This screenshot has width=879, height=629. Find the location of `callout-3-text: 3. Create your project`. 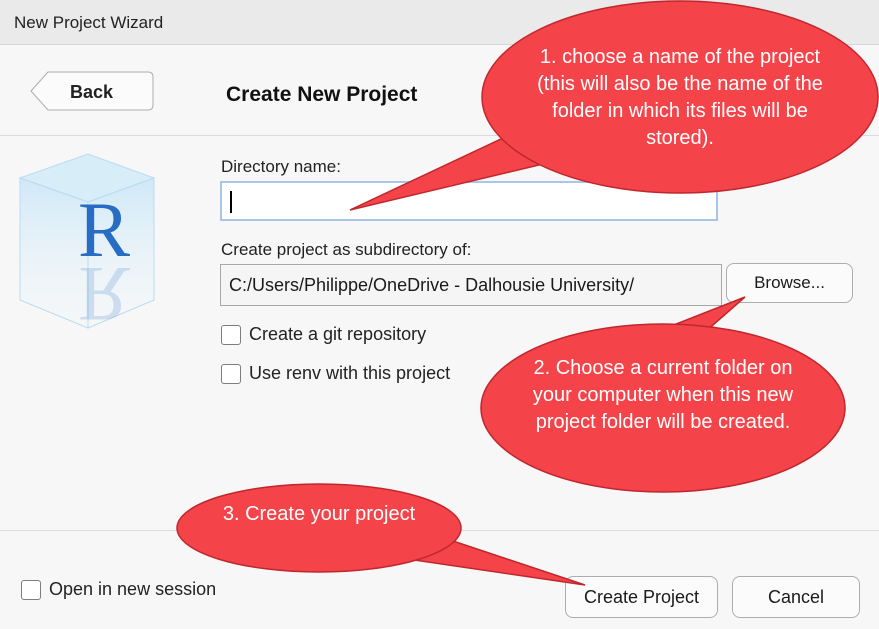

callout-3-text: 3. Create your project is located at coordinates (319, 514).